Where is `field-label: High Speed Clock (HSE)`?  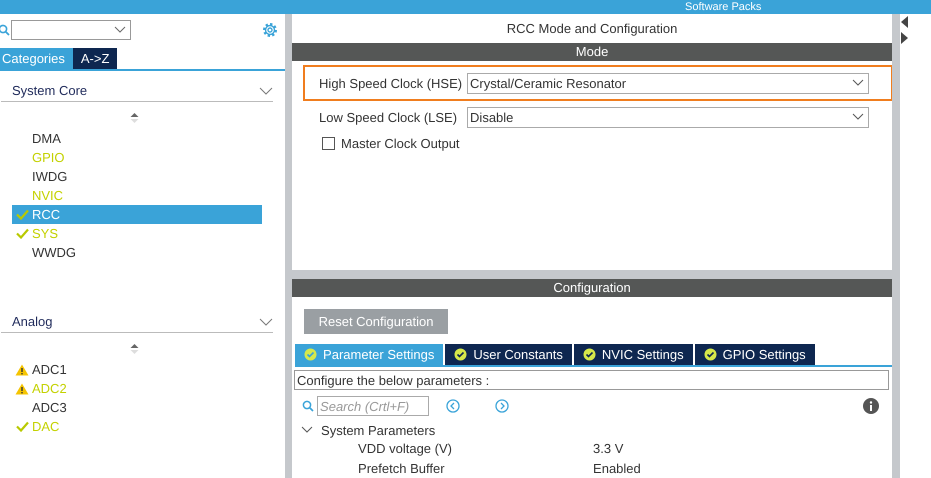 field-label: High Speed Clock (HSE) is located at coordinates (391, 83).